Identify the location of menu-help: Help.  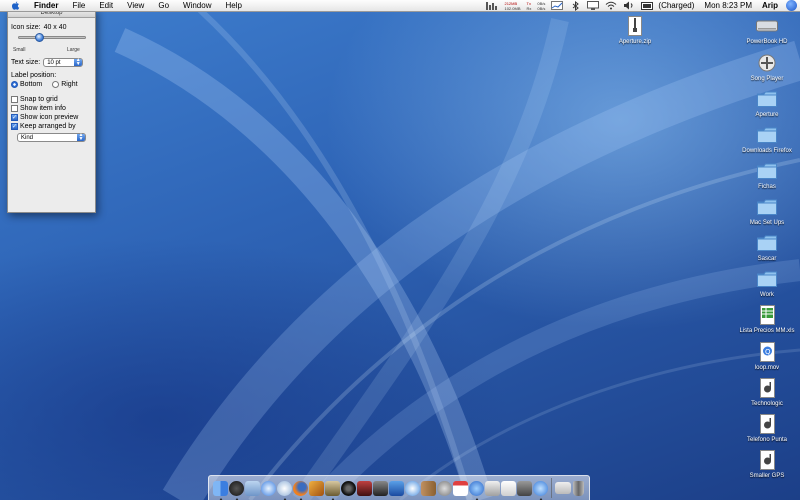
(233, 6).